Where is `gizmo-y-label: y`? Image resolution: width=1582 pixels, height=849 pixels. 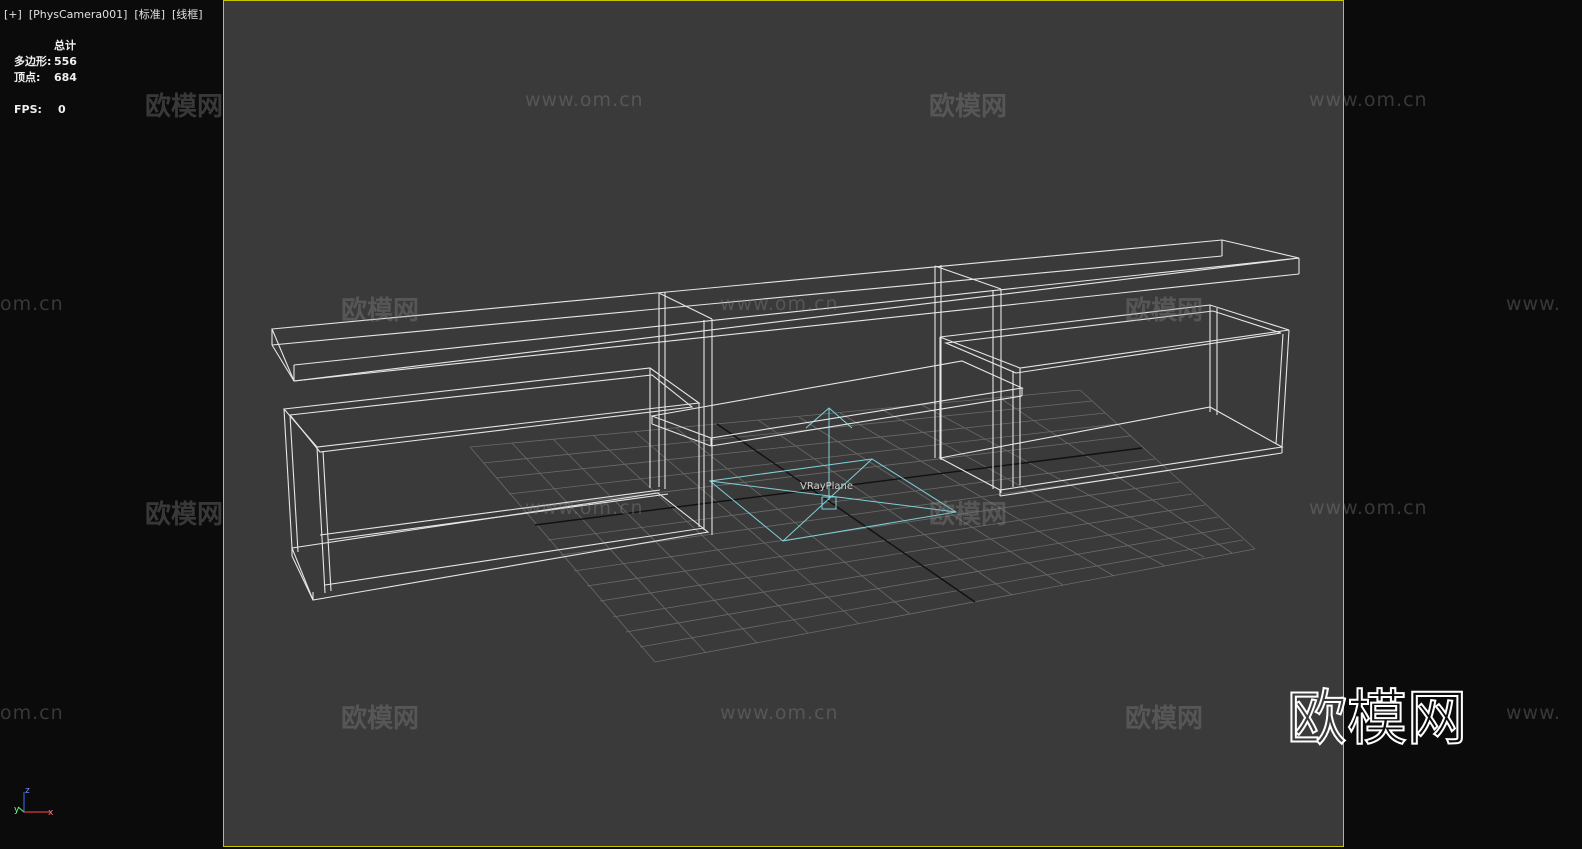
gizmo-y-label: y is located at coordinates (17, 810).